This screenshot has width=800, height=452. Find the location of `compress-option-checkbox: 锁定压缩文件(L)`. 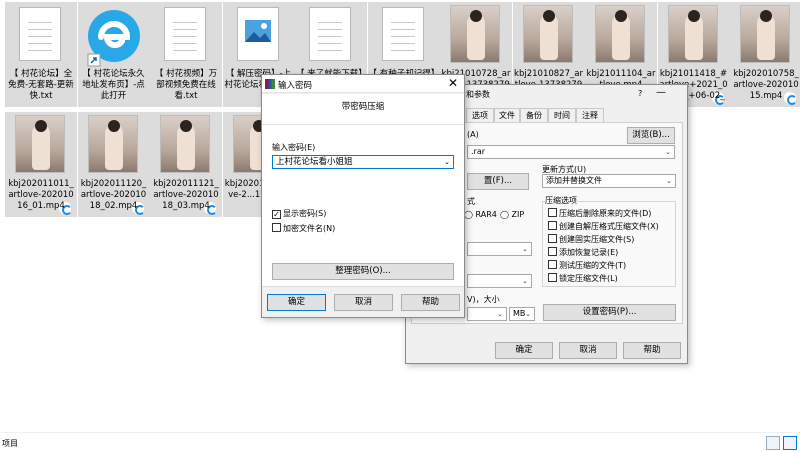

compress-option-checkbox: 锁定压缩文件(L) is located at coordinates (583, 278).